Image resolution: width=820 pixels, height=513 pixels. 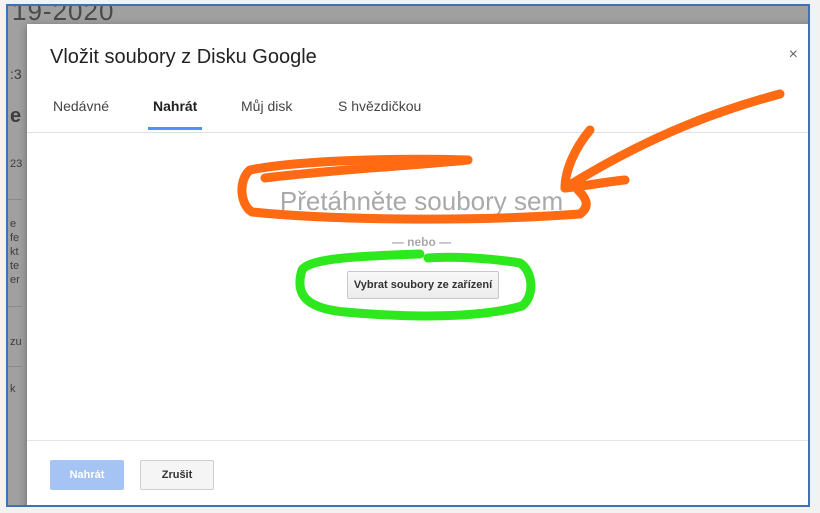 What do you see at coordinates (15, 238) in the screenshot?
I see `background-fragment: fe` at bounding box center [15, 238].